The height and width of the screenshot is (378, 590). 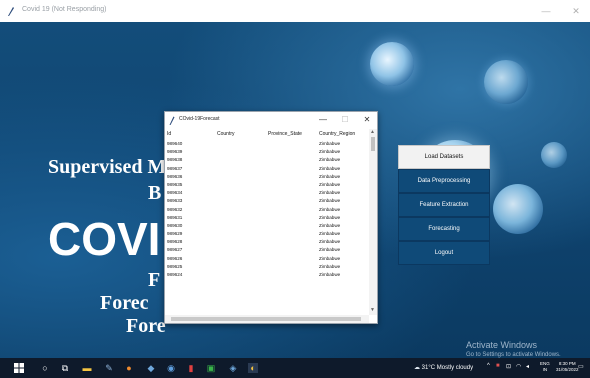 I want to click on scroll-up-icon: ▲, so click(x=372, y=132).